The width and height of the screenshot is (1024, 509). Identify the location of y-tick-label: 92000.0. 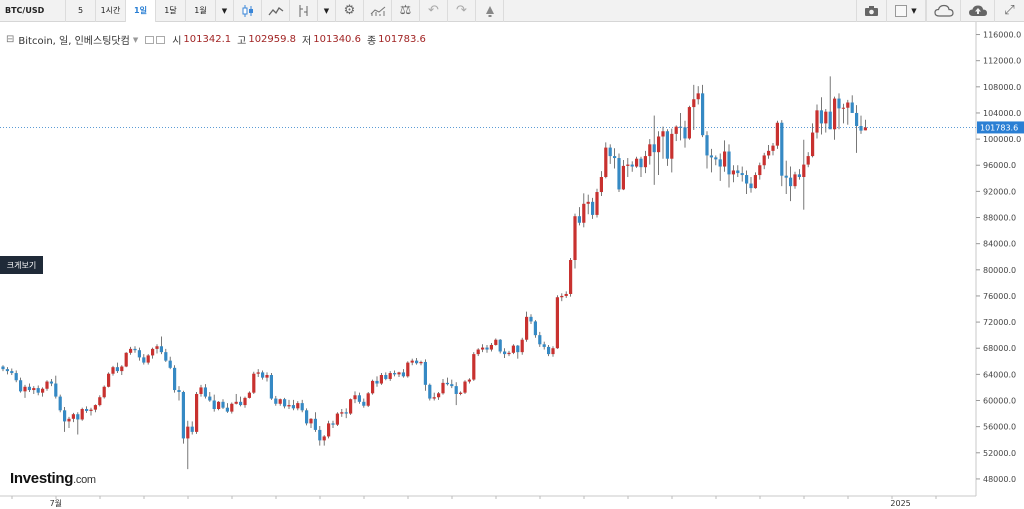
(999, 191).